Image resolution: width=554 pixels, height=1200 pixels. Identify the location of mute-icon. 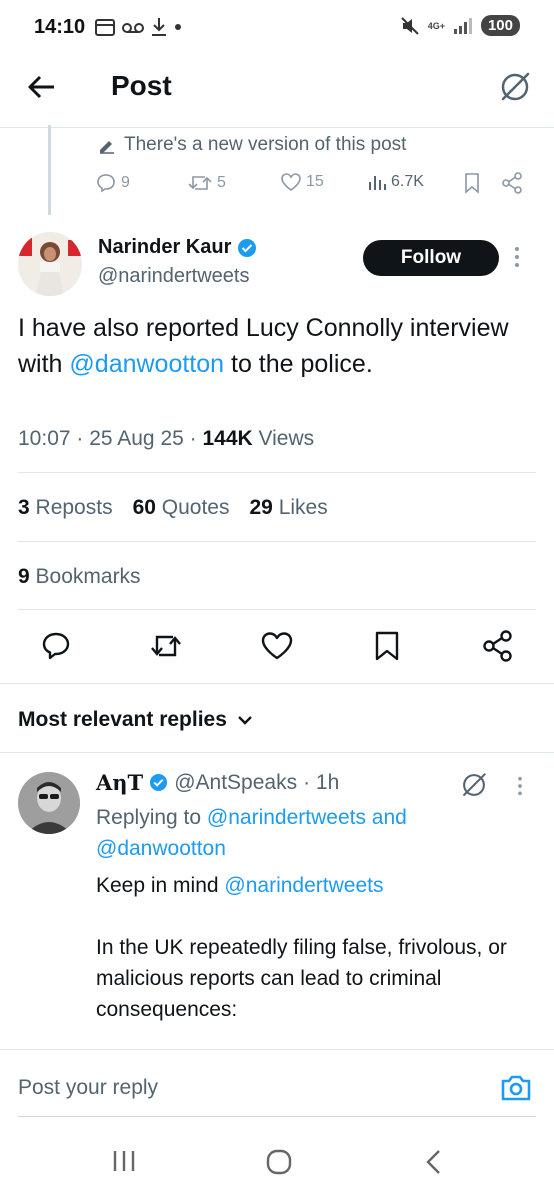
(409, 25).